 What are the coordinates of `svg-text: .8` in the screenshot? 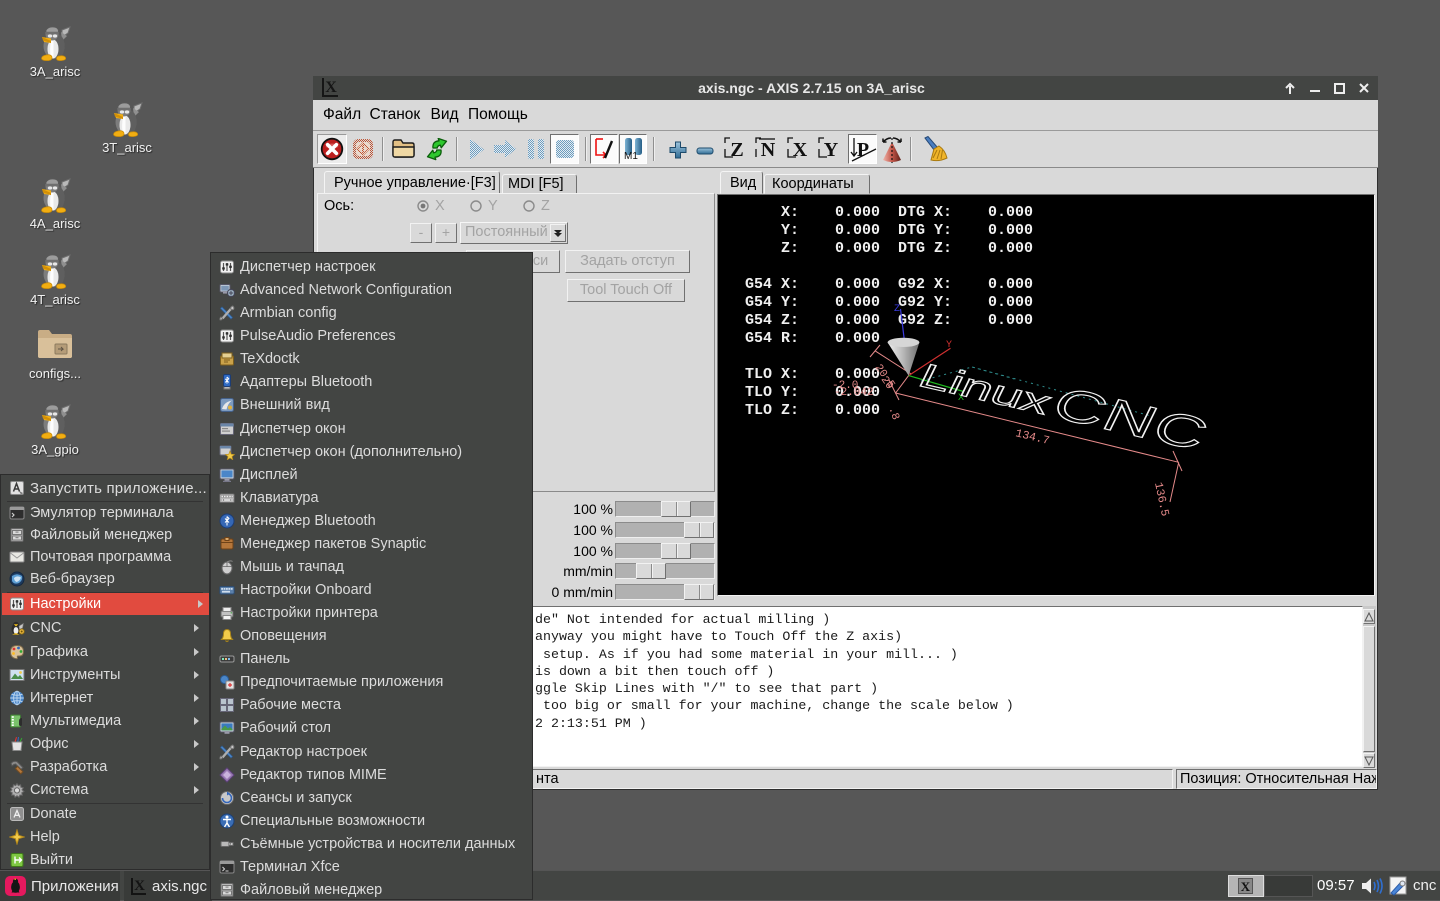 It's located at (893, 413).